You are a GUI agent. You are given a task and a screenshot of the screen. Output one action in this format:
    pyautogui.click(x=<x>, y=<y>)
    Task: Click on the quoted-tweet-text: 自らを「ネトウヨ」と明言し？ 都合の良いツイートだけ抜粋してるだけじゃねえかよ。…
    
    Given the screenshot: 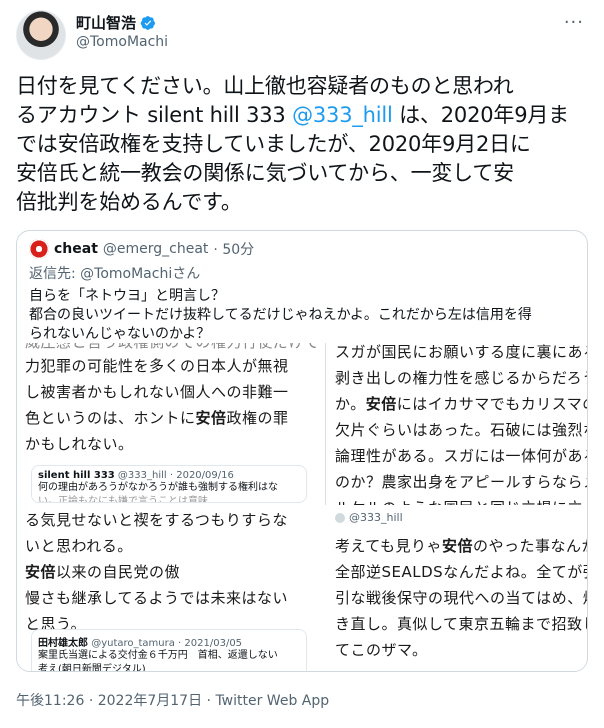 What is the action you would take?
    pyautogui.click(x=303, y=315)
    